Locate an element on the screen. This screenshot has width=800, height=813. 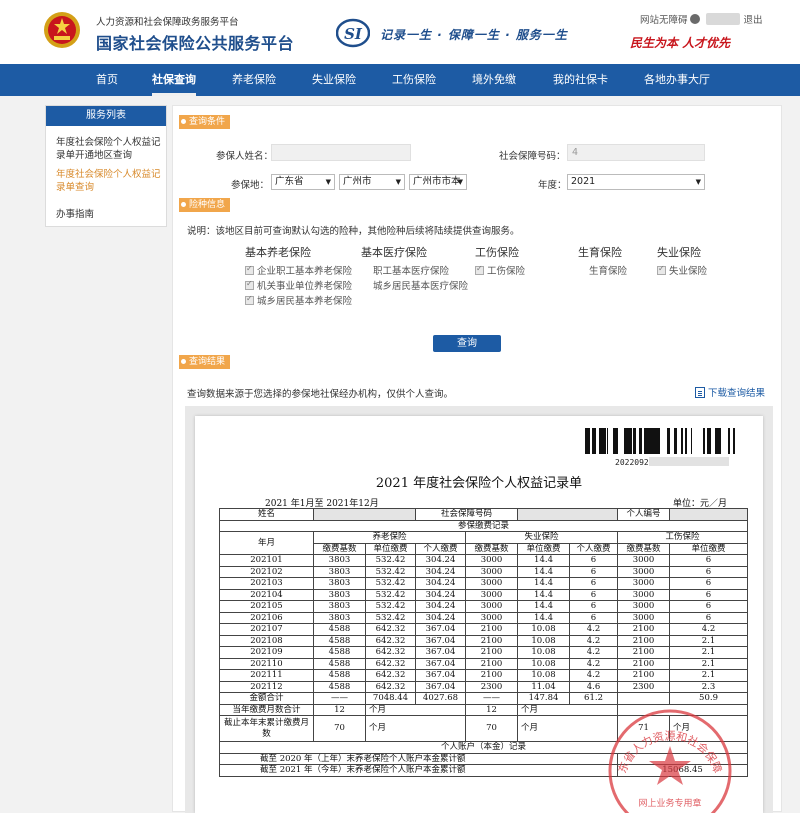
nav-injury: 工伤保险 is located at coordinates (414, 80).